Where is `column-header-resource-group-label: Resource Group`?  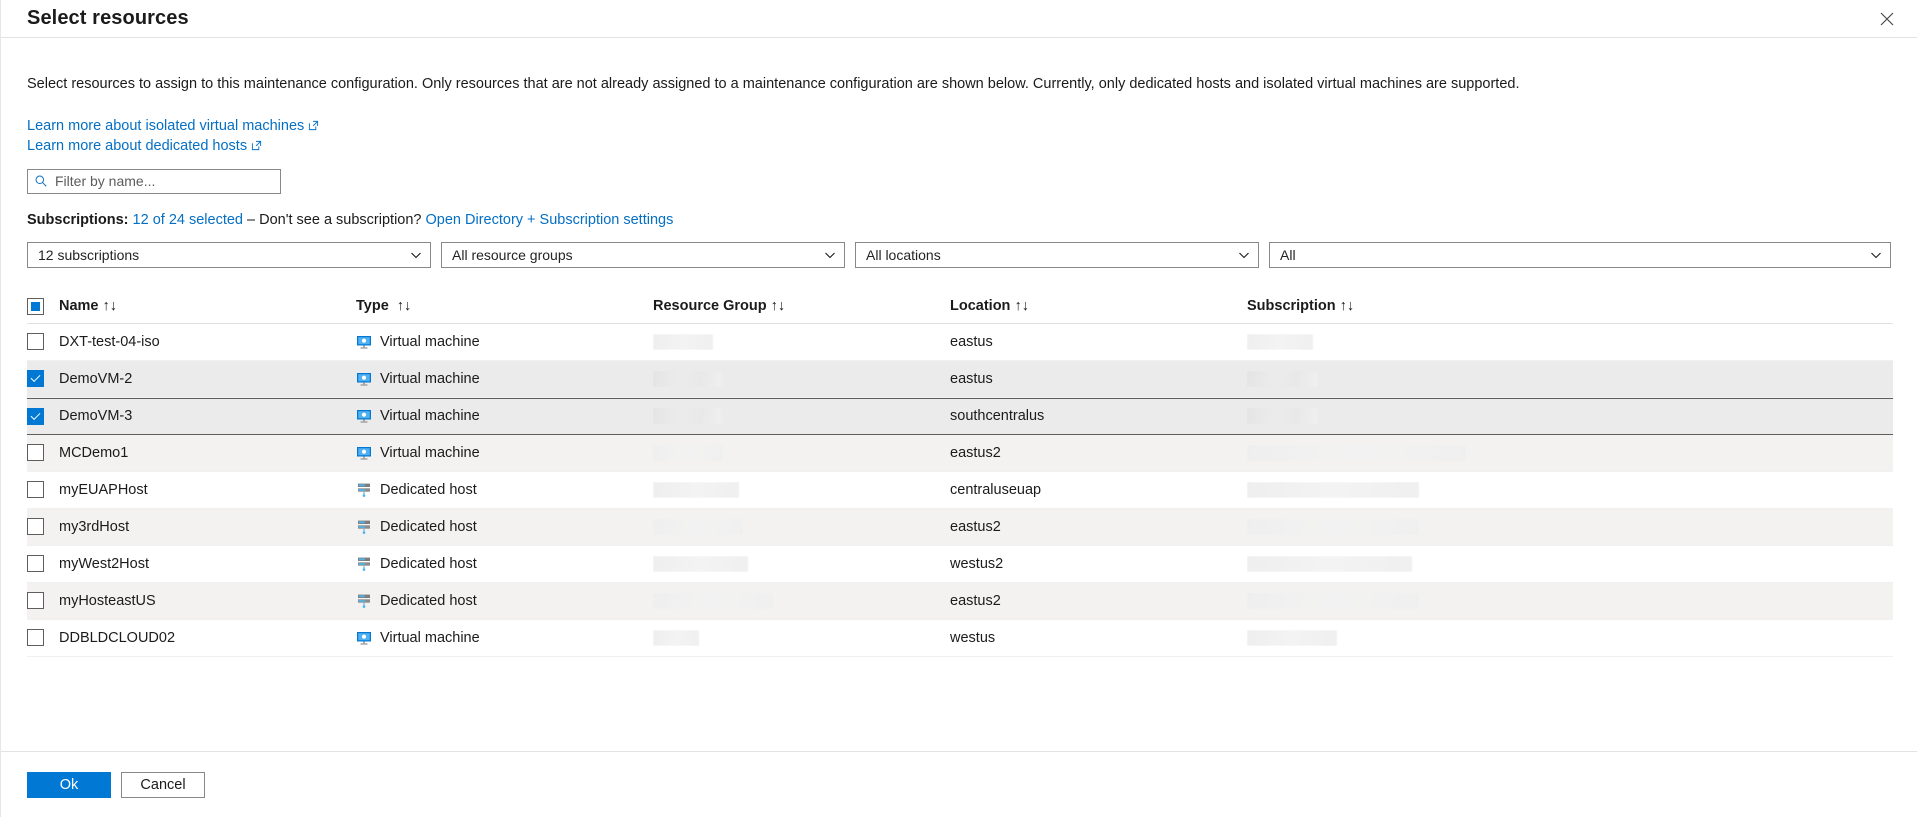
column-header-resource-group-label: Resource Group is located at coordinates (710, 306).